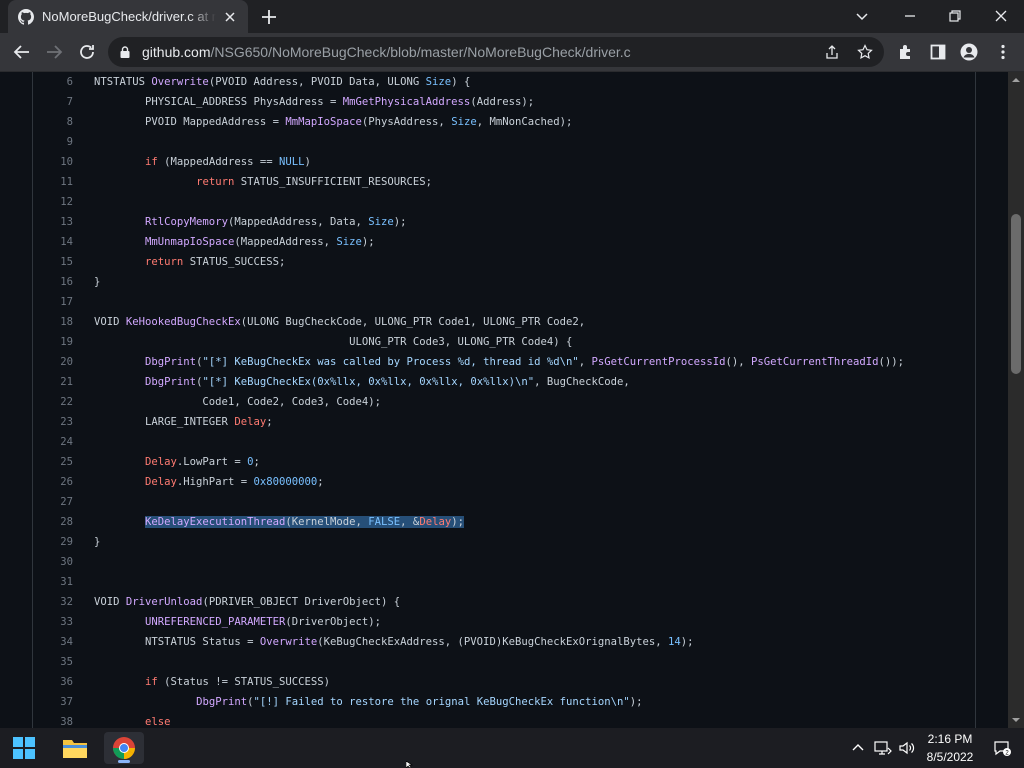 The height and width of the screenshot is (768, 1024). Describe the element at coordinates (1016, 400) in the screenshot. I see `vertical-scrollbar` at that location.